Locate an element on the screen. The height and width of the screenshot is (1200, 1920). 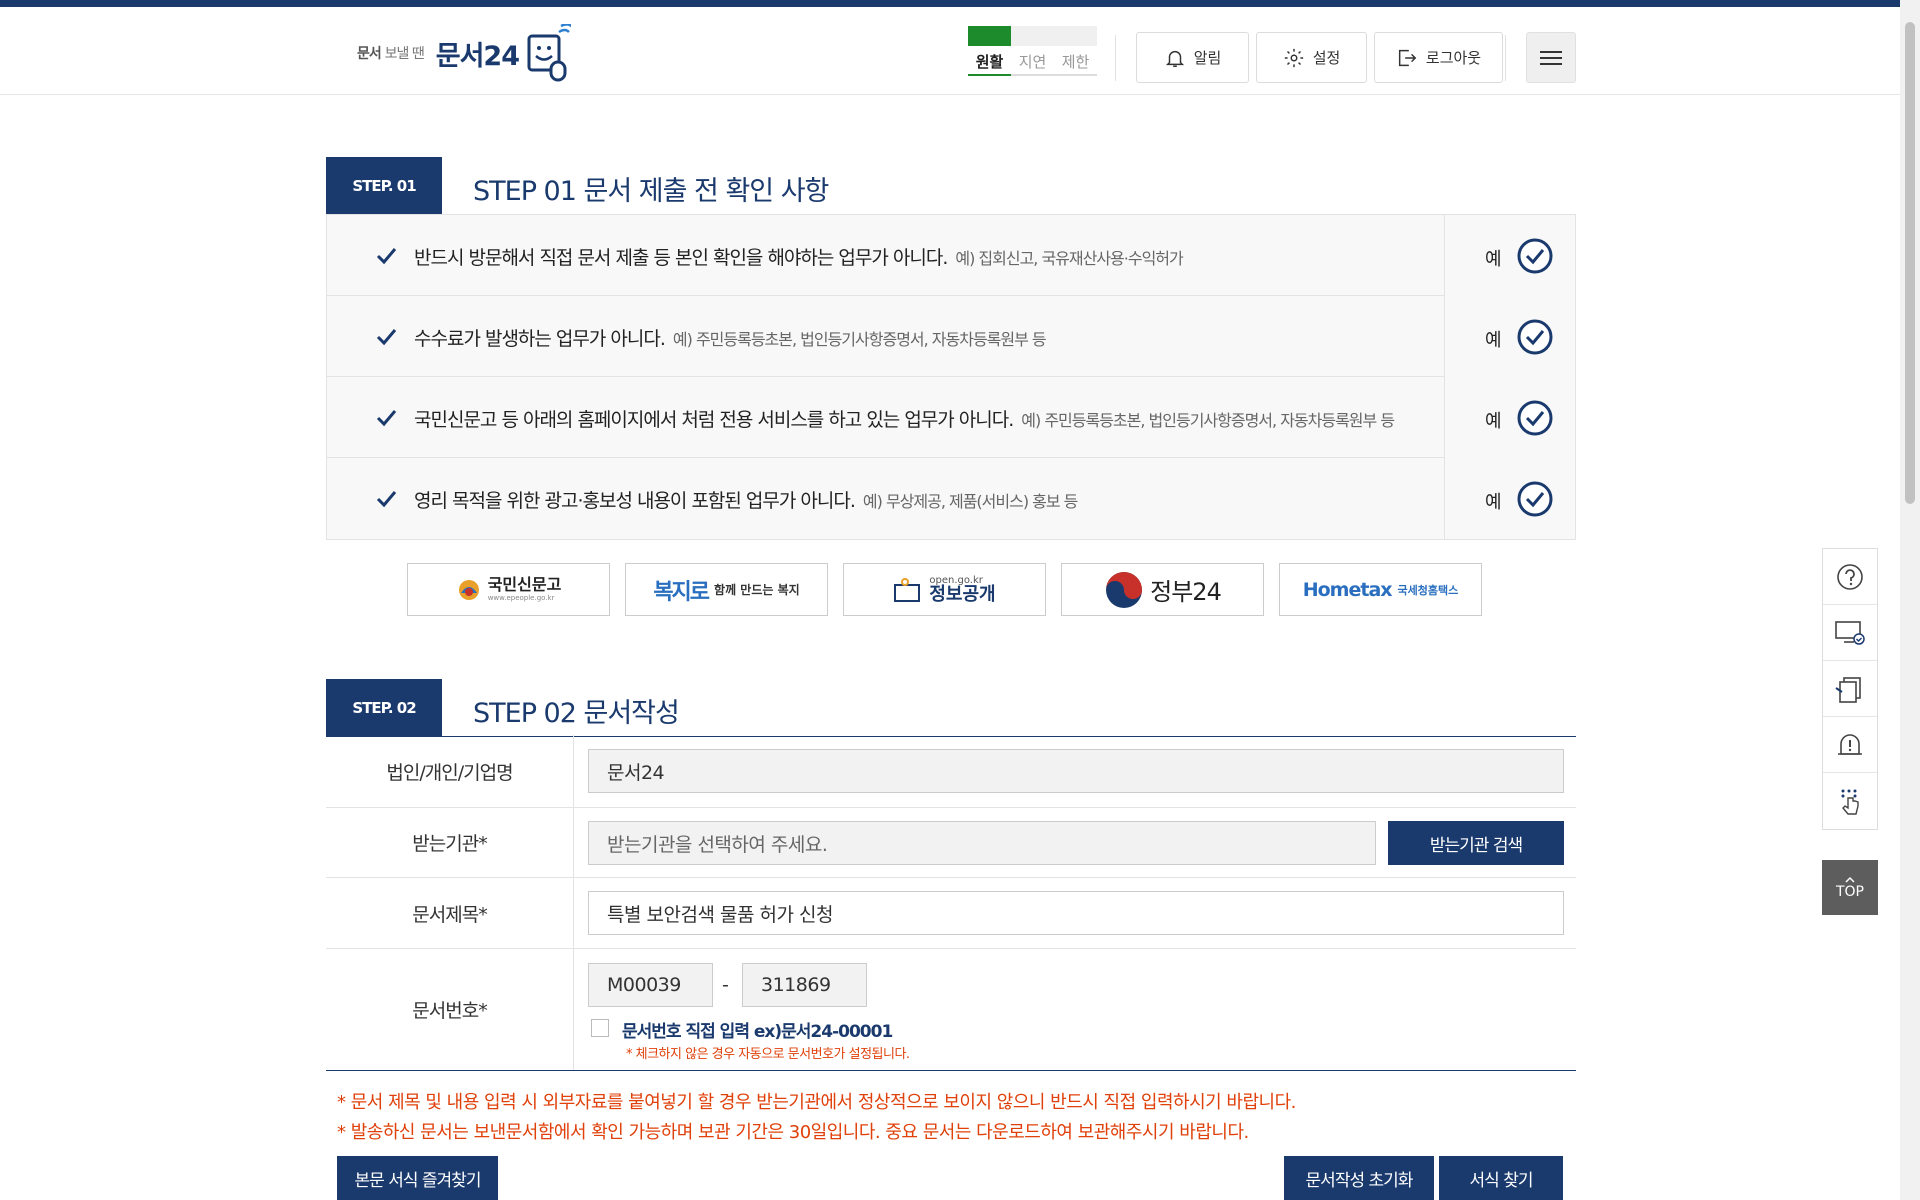
help-button is located at coordinates (1850, 577).